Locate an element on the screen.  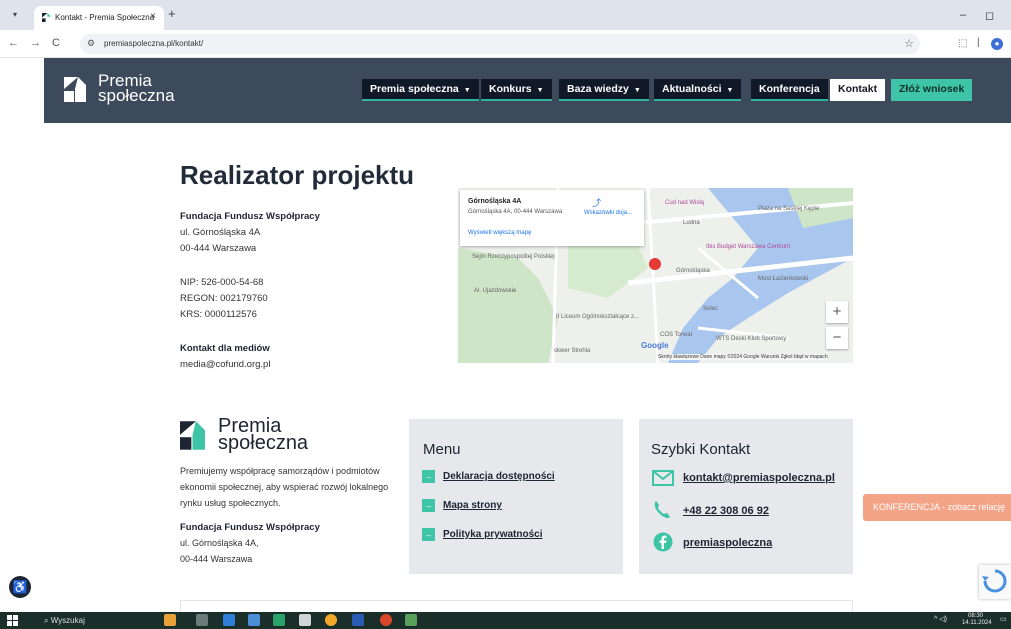
url-text: premiaspoleczna.pl/kontakt/ is located at coordinates (154, 43).